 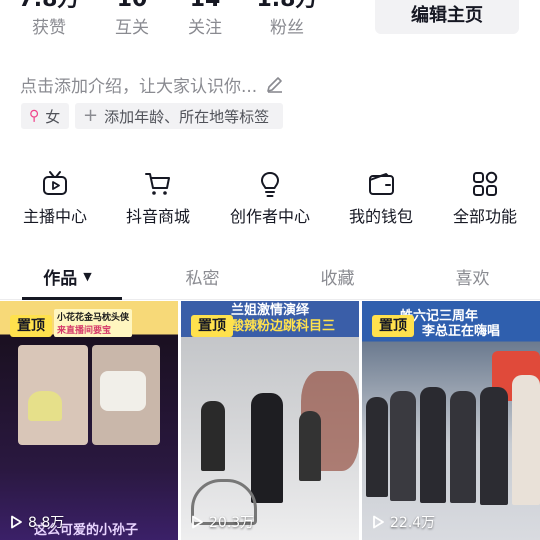 What do you see at coordinates (439, 316) in the screenshot?
I see `caption-line: 蛛六记三周年` at bounding box center [439, 316].